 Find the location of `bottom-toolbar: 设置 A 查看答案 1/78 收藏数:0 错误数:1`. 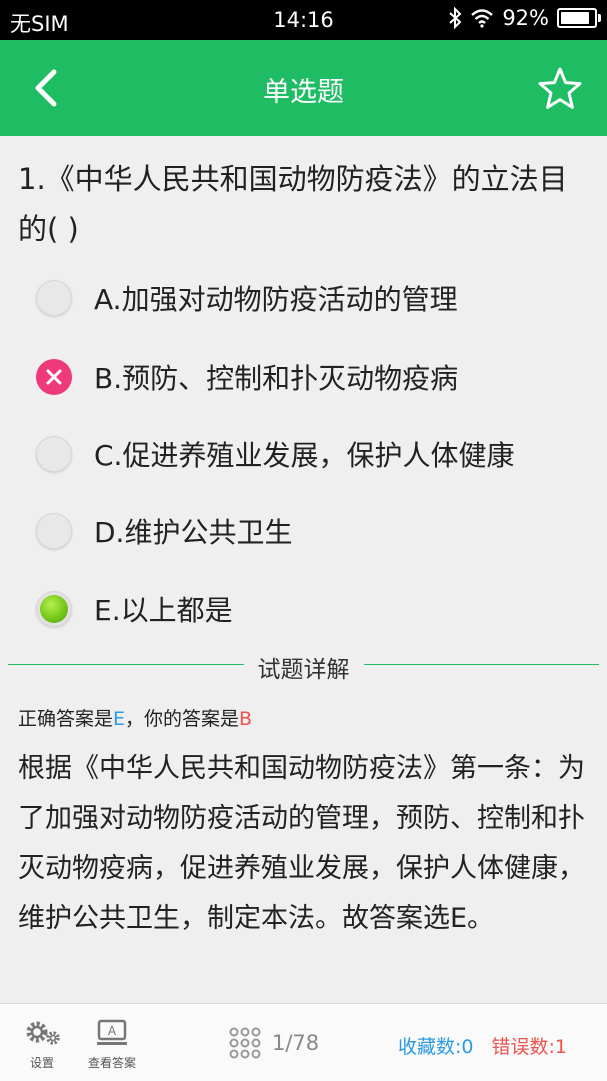

bottom-toolbar: 设置 A 查看答案 1/78 收藏数:0 错误数:1 is located at coordinates (303, 1042).